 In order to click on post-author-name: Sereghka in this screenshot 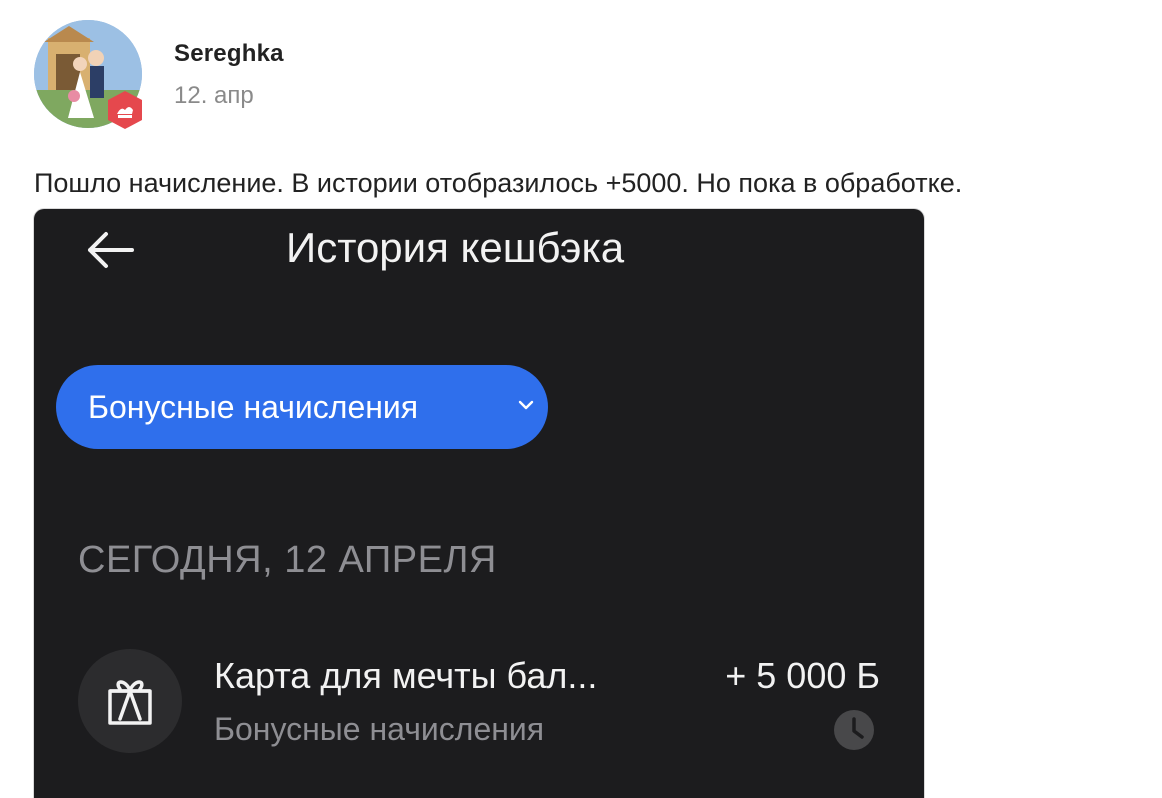, I will do `click(229, 54)`.